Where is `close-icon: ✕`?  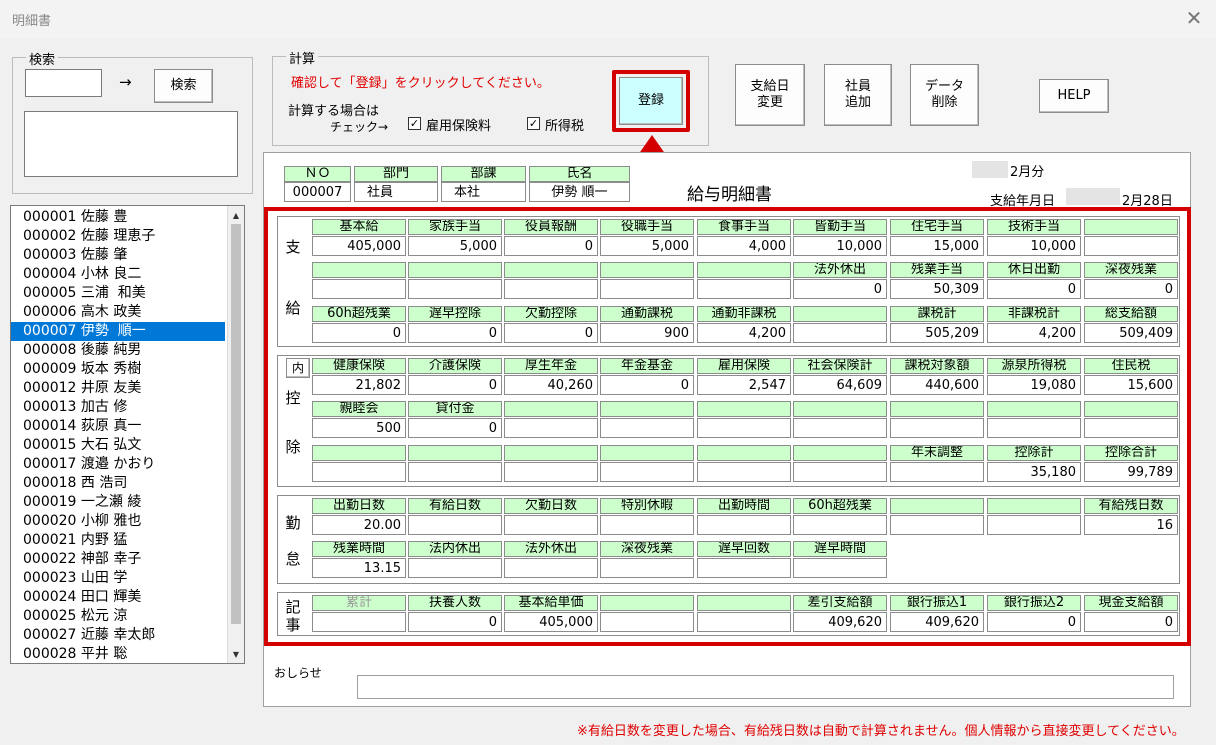 close-icon: ✕ is located at coordinates (1194, 18).